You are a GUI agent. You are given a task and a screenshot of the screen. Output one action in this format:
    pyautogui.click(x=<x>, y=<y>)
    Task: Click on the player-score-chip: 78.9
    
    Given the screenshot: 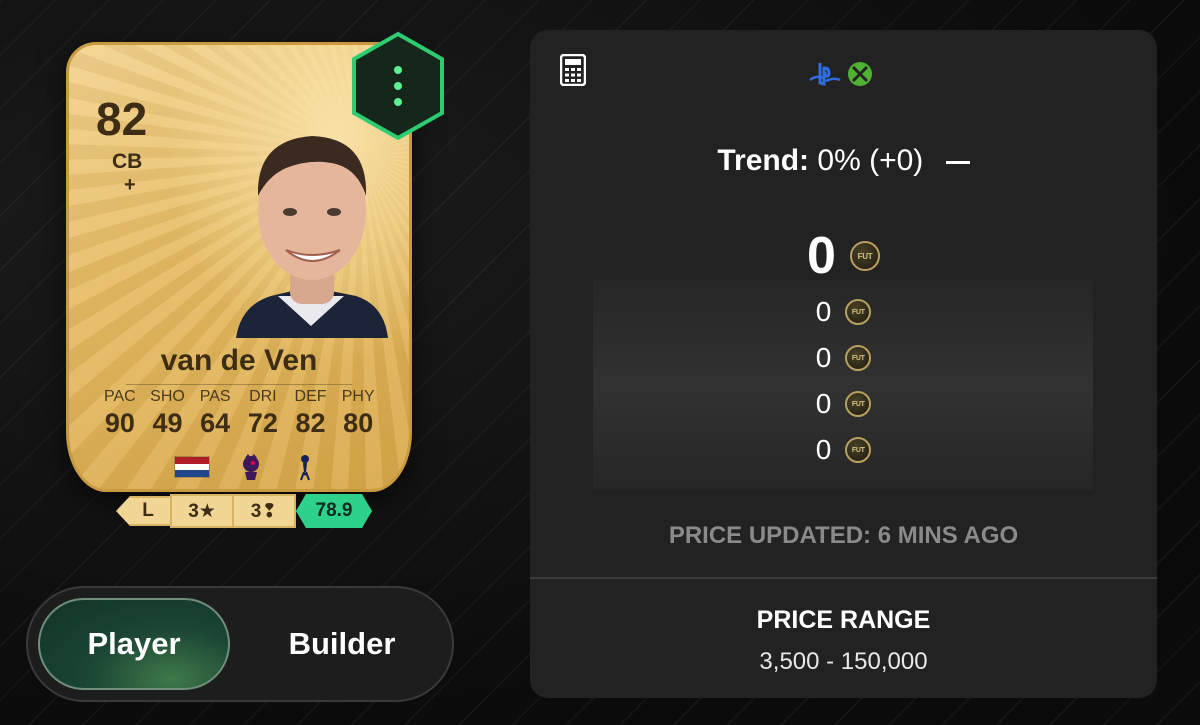 What is the action you would take?
    pyautogui.click(x=334, y=511)
    